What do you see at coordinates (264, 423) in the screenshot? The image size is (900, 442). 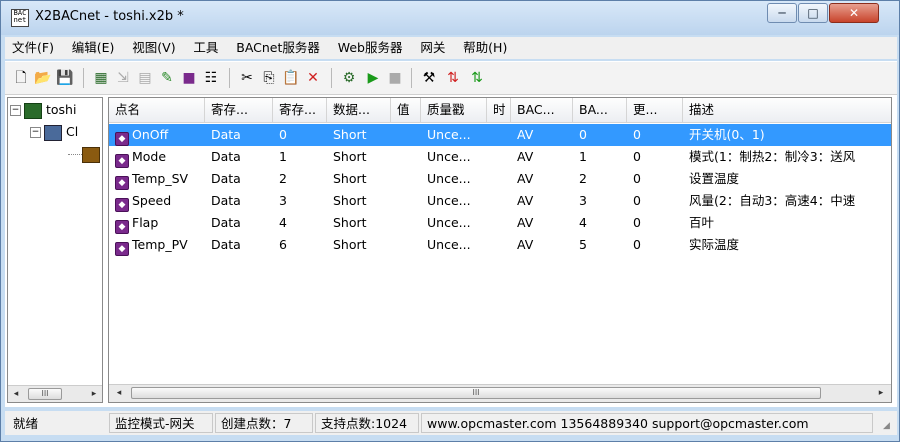 I see `status-created-points: 创建点数：7` at bounding box center [264, 423].